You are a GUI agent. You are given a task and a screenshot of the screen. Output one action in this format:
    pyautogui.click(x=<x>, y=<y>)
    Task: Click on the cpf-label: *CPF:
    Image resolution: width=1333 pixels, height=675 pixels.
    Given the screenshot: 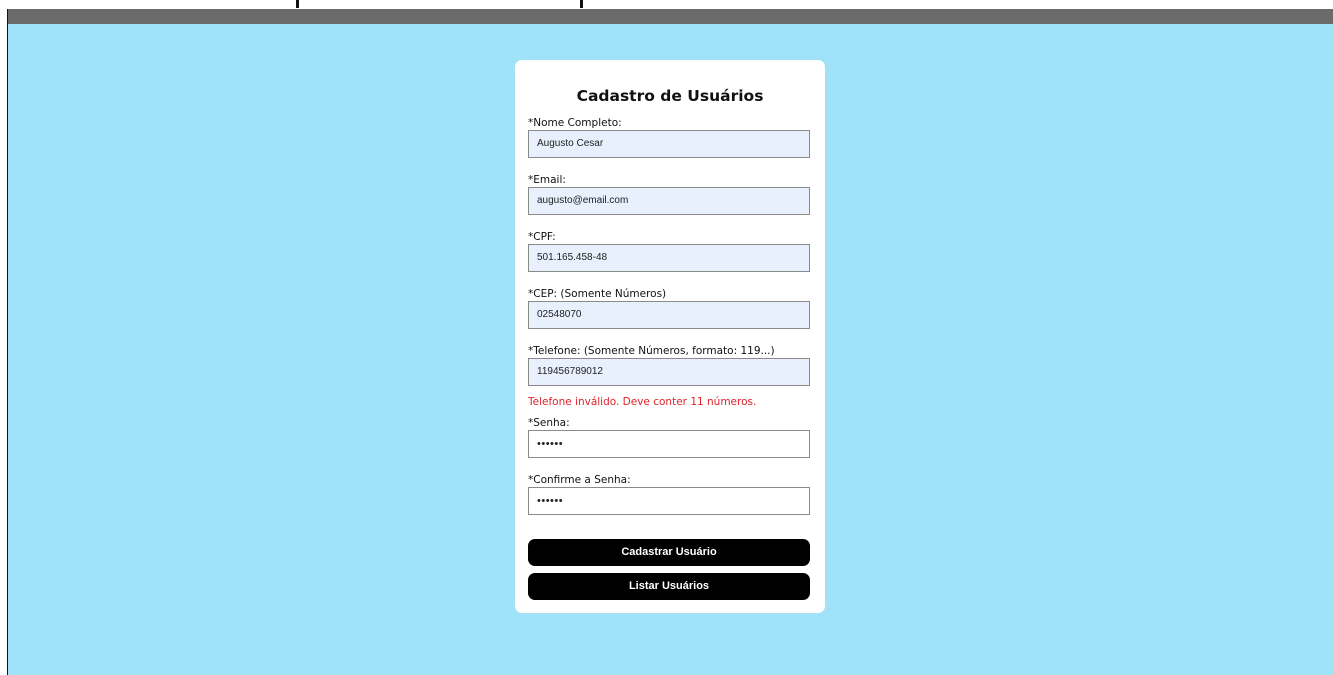 What is the action you would take?
    pyautogui.click(x=542, y=237)
    